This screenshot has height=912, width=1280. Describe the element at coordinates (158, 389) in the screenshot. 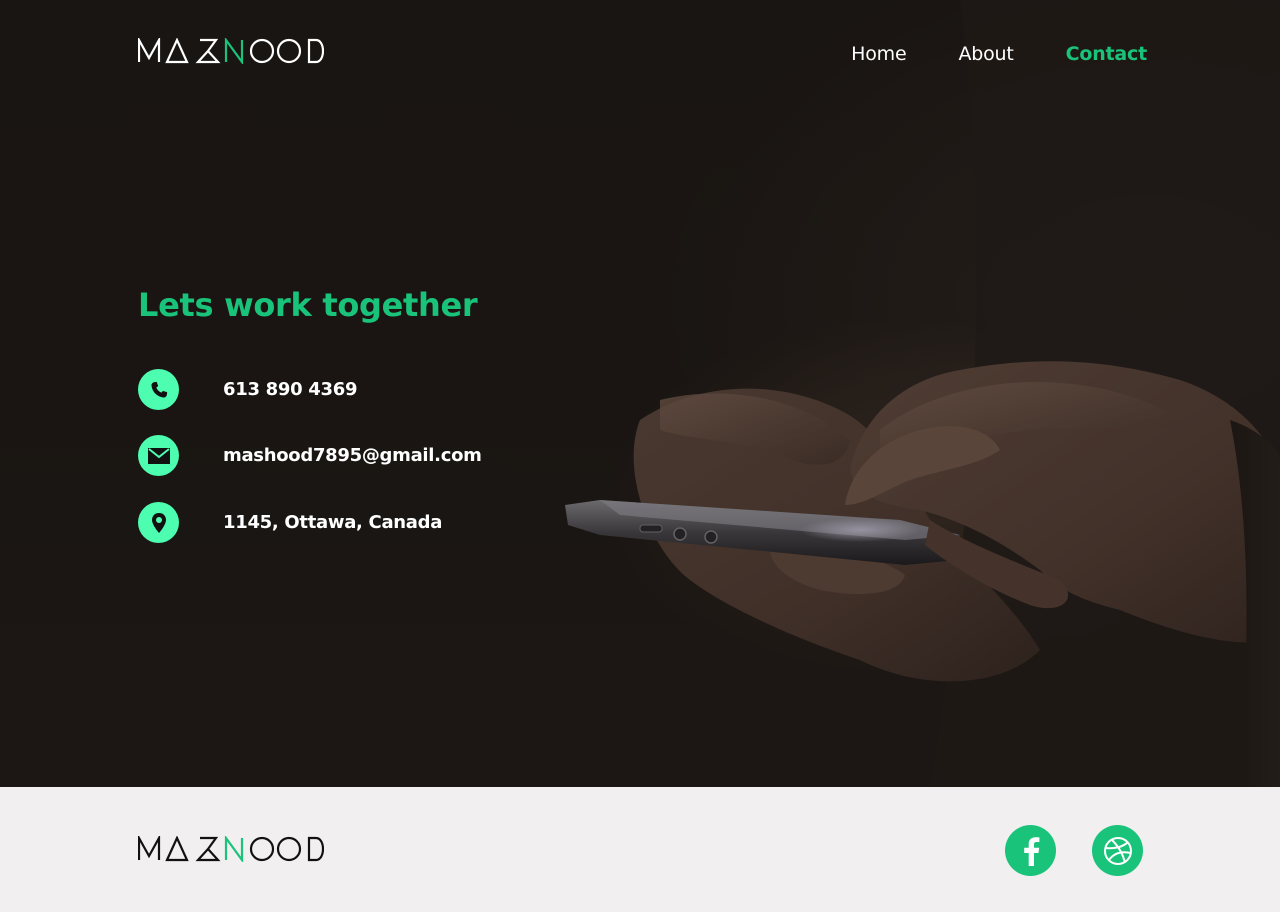

I see `phone-icon` at that location.